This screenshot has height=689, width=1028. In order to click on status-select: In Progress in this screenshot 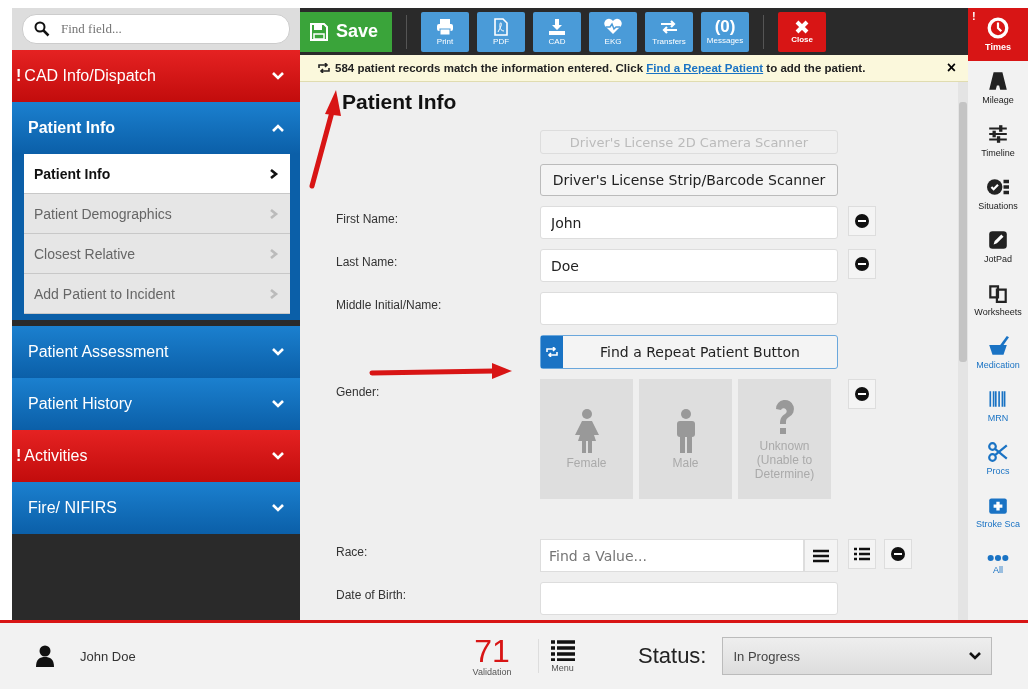, I will do `click(857, 656)`.